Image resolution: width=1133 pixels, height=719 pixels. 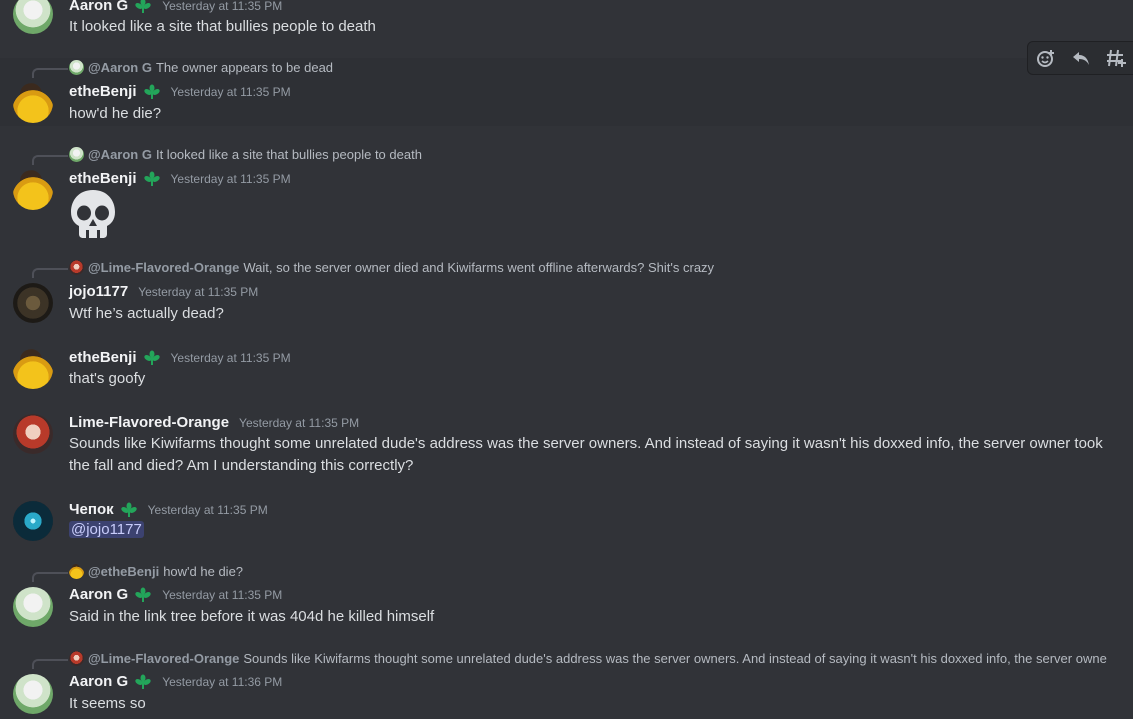 I want to click on skull-emoji, so click(x=93, y=214).